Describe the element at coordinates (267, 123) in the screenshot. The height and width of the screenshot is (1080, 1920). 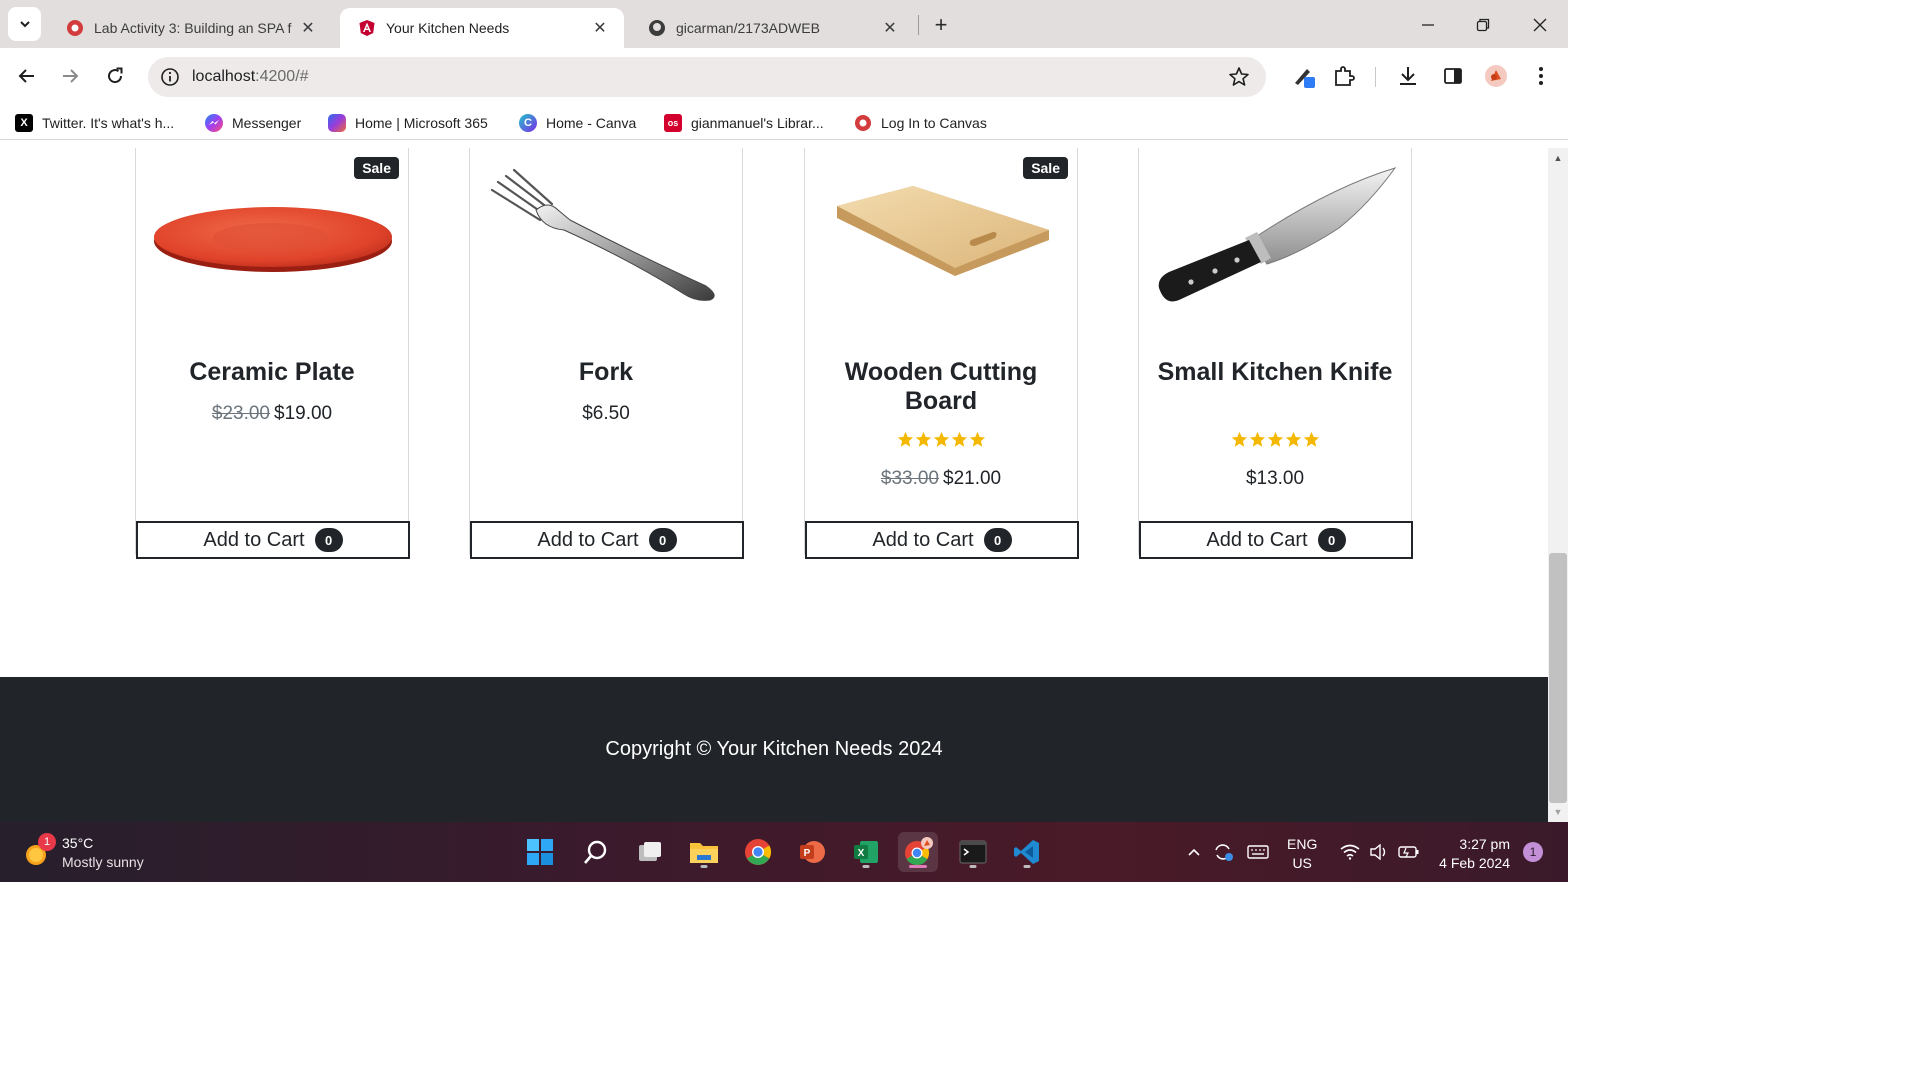
I see `bookmark-label: Messenger` at that location.